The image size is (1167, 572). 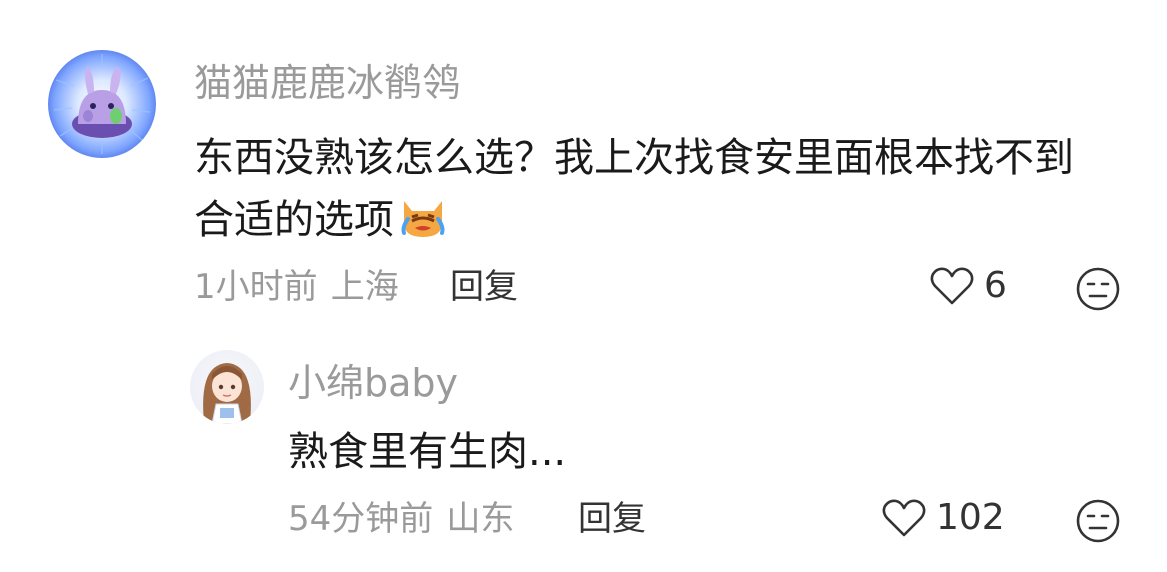 I want to click on avatar, so click(x=102, y=104).